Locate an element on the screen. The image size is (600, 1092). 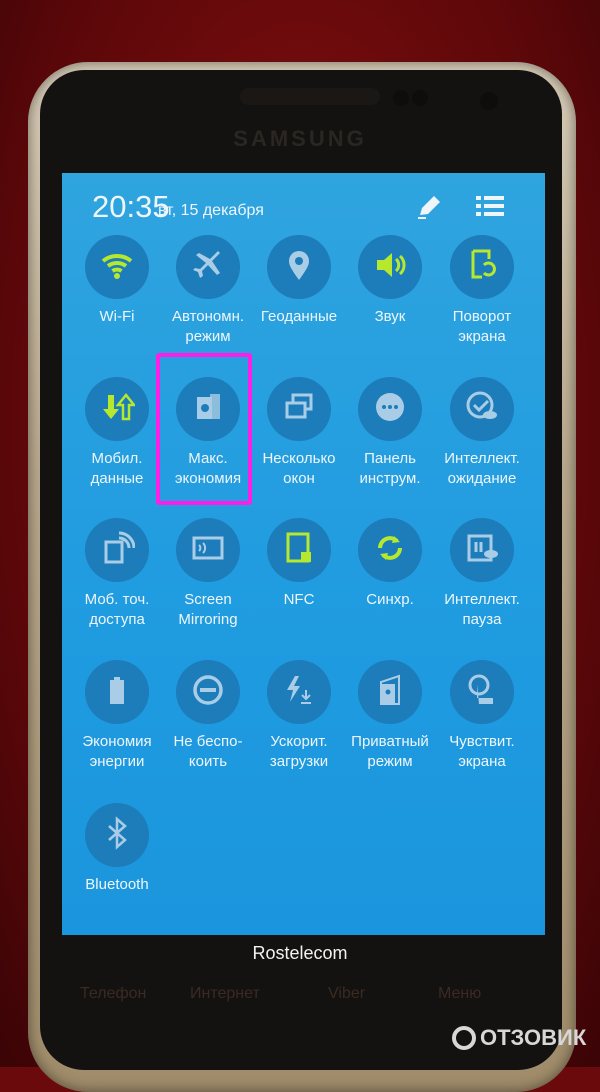
download-booster-icon is located at coordinates (299, 692).